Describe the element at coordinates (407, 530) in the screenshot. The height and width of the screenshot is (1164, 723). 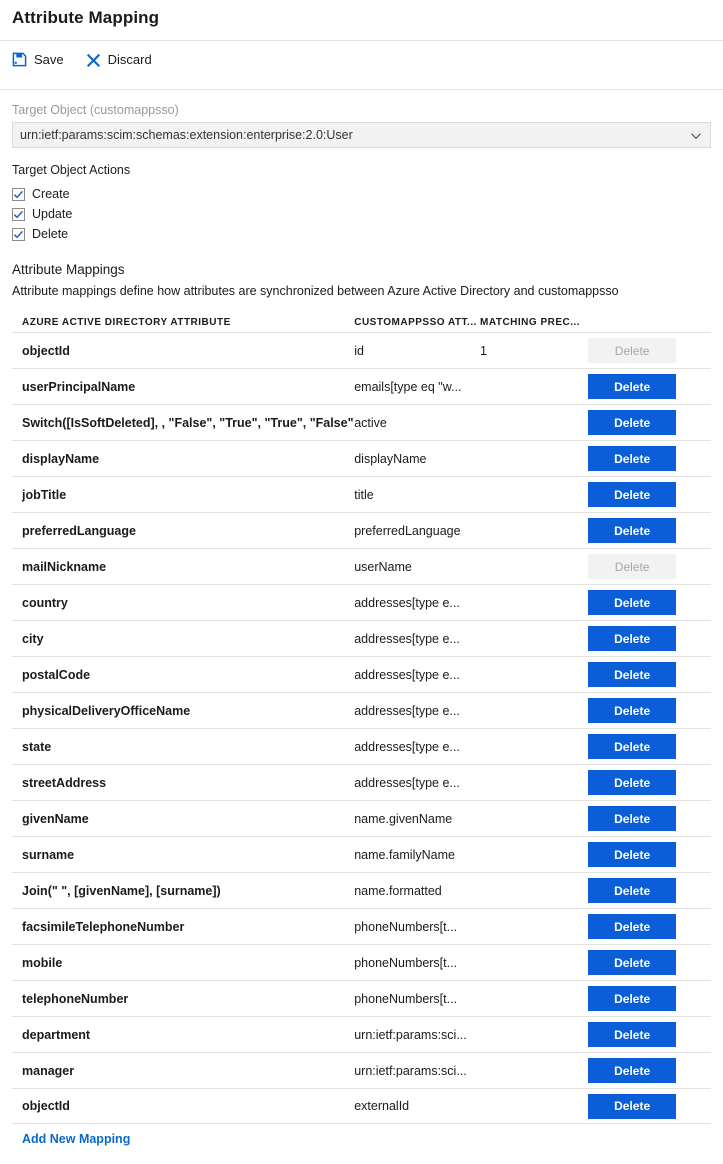
I see `cell-target-attribute: preferredLanguage` at that location.